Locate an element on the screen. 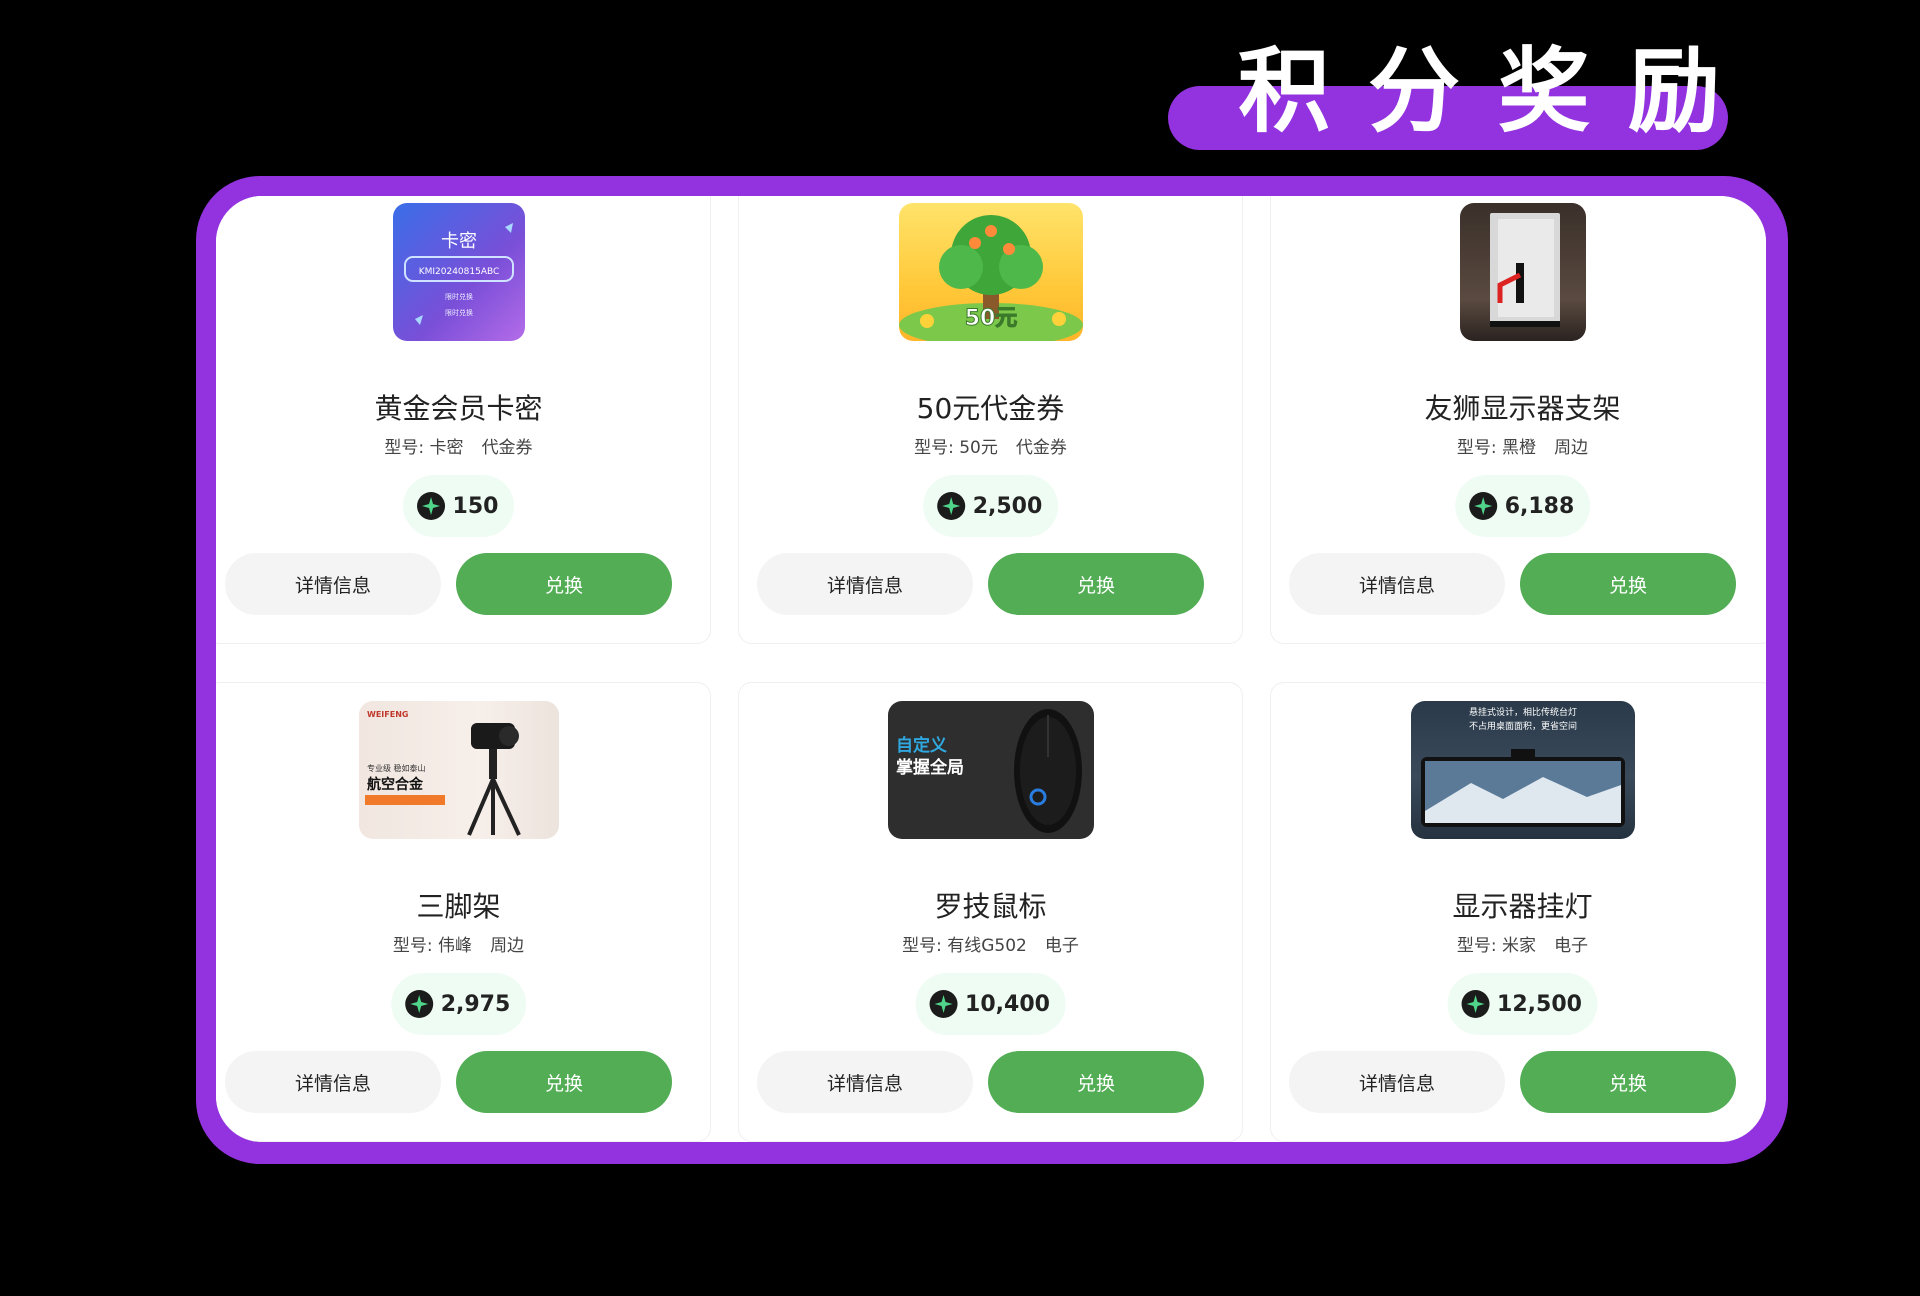 The width and height of the screenshot is (1920, 1296). product-image-monitor-arm is located at coordinates (1522, 272).